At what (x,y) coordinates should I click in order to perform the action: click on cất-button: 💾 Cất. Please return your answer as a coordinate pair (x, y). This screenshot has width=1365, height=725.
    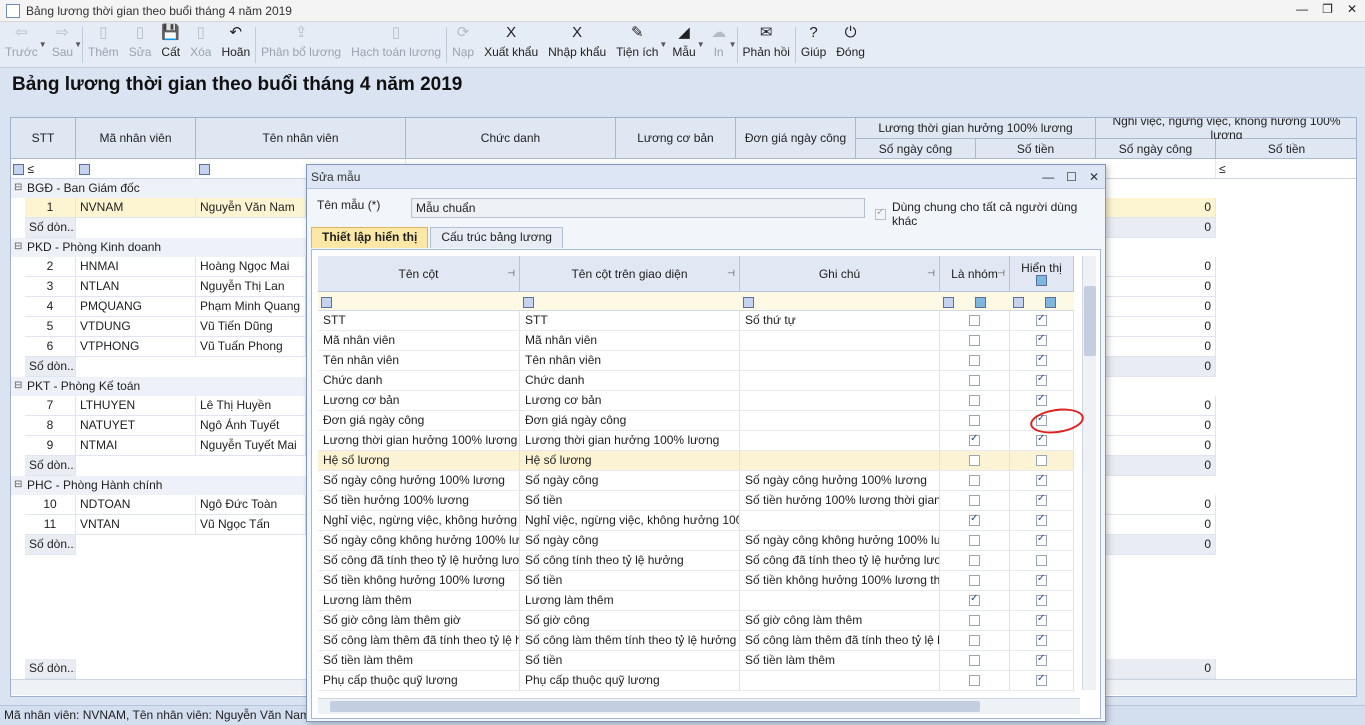
    Looking at the image, I should click on (170, 45).